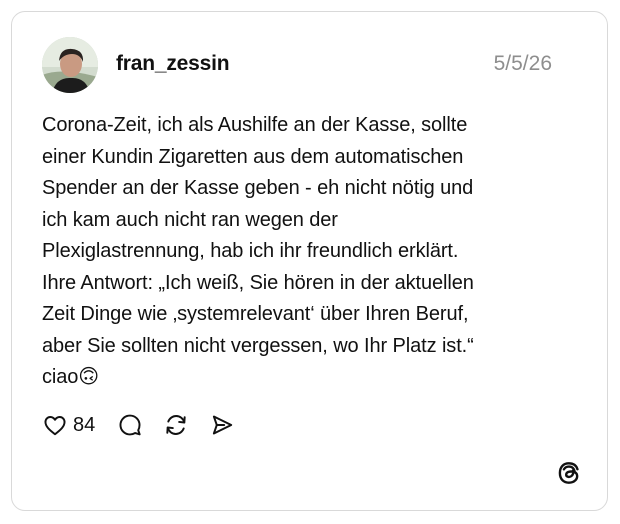 The height and width of the screenshot is (524, 620). I want to click on heart-icon, so click(55, 426).